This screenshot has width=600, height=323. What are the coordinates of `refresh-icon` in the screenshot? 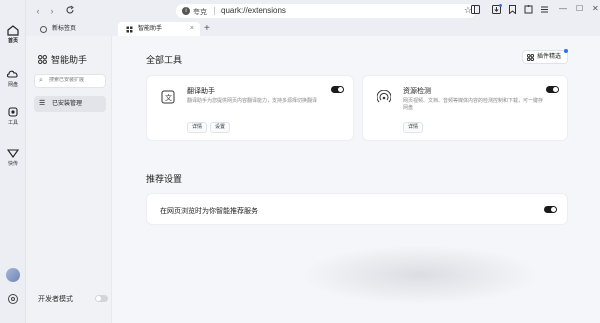 It's located at (70, 9).